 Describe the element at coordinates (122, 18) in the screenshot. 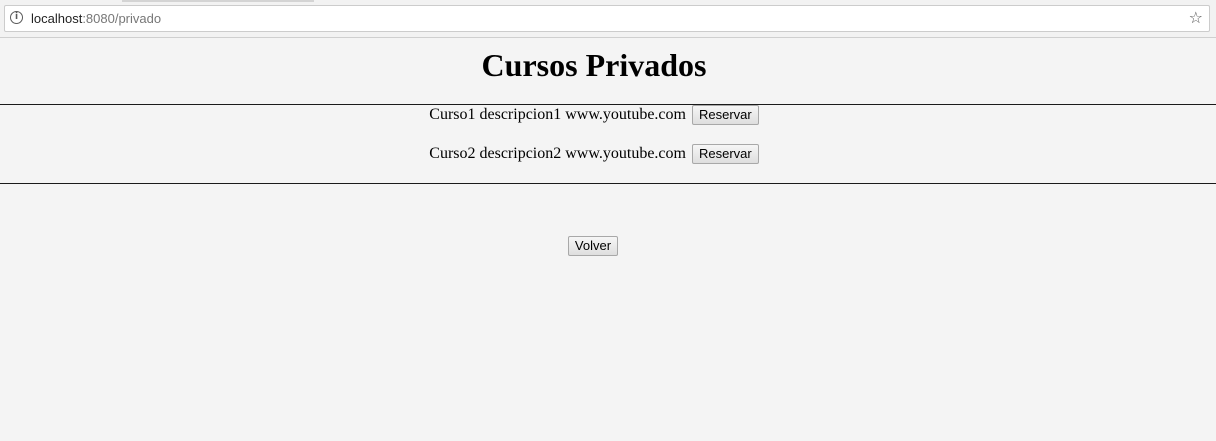

I see `url-path: :8080/privado` at that location.